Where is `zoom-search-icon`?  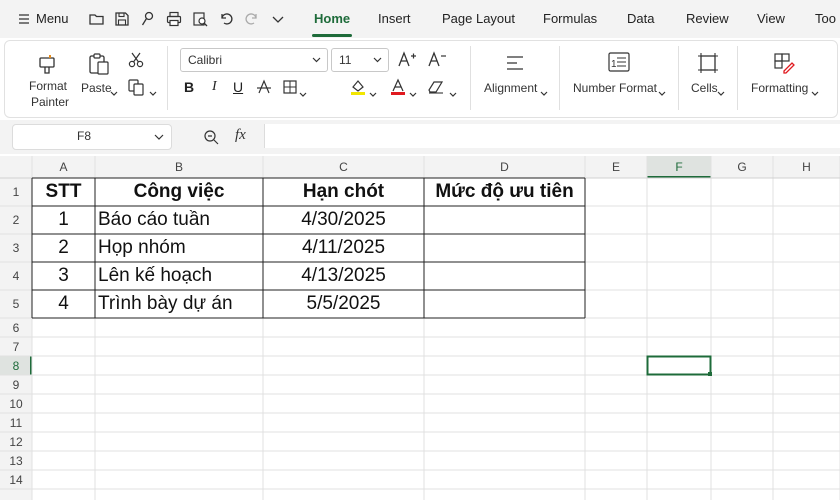
zoom-search-icon is located at coordinates (211, 139).